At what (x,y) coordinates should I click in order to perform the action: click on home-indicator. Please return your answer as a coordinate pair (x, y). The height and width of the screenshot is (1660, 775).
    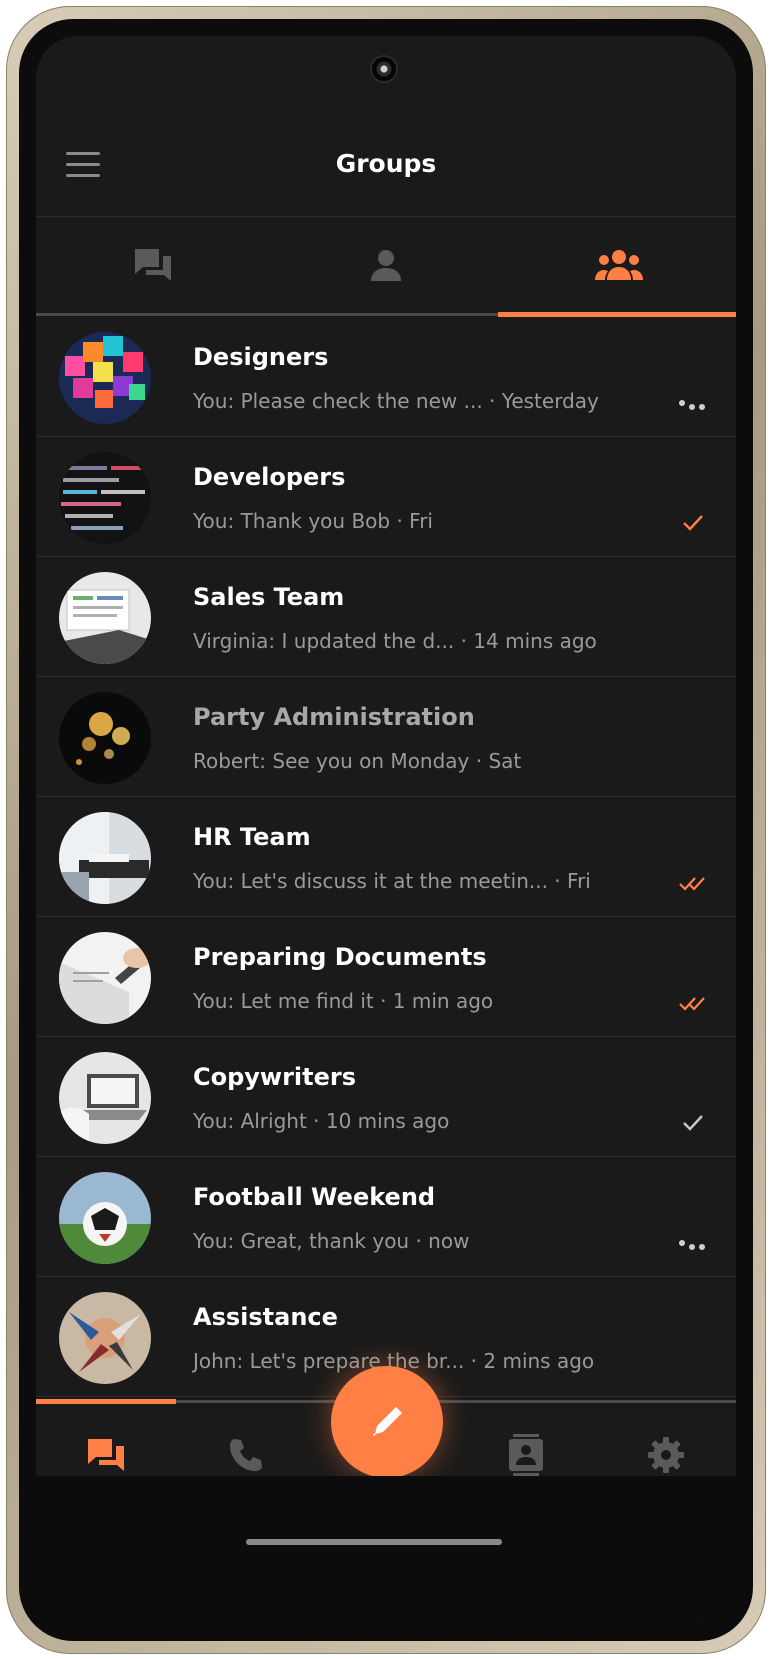
    Looking at the image, I should click on (374, 1542).